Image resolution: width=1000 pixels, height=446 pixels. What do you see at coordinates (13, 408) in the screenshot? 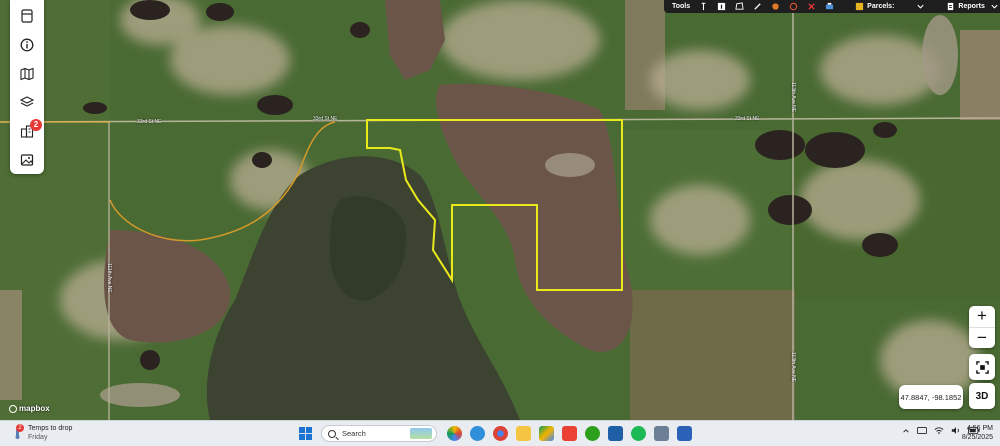
I see `mapbox-logo-icon` at bounding box center [13, 408].